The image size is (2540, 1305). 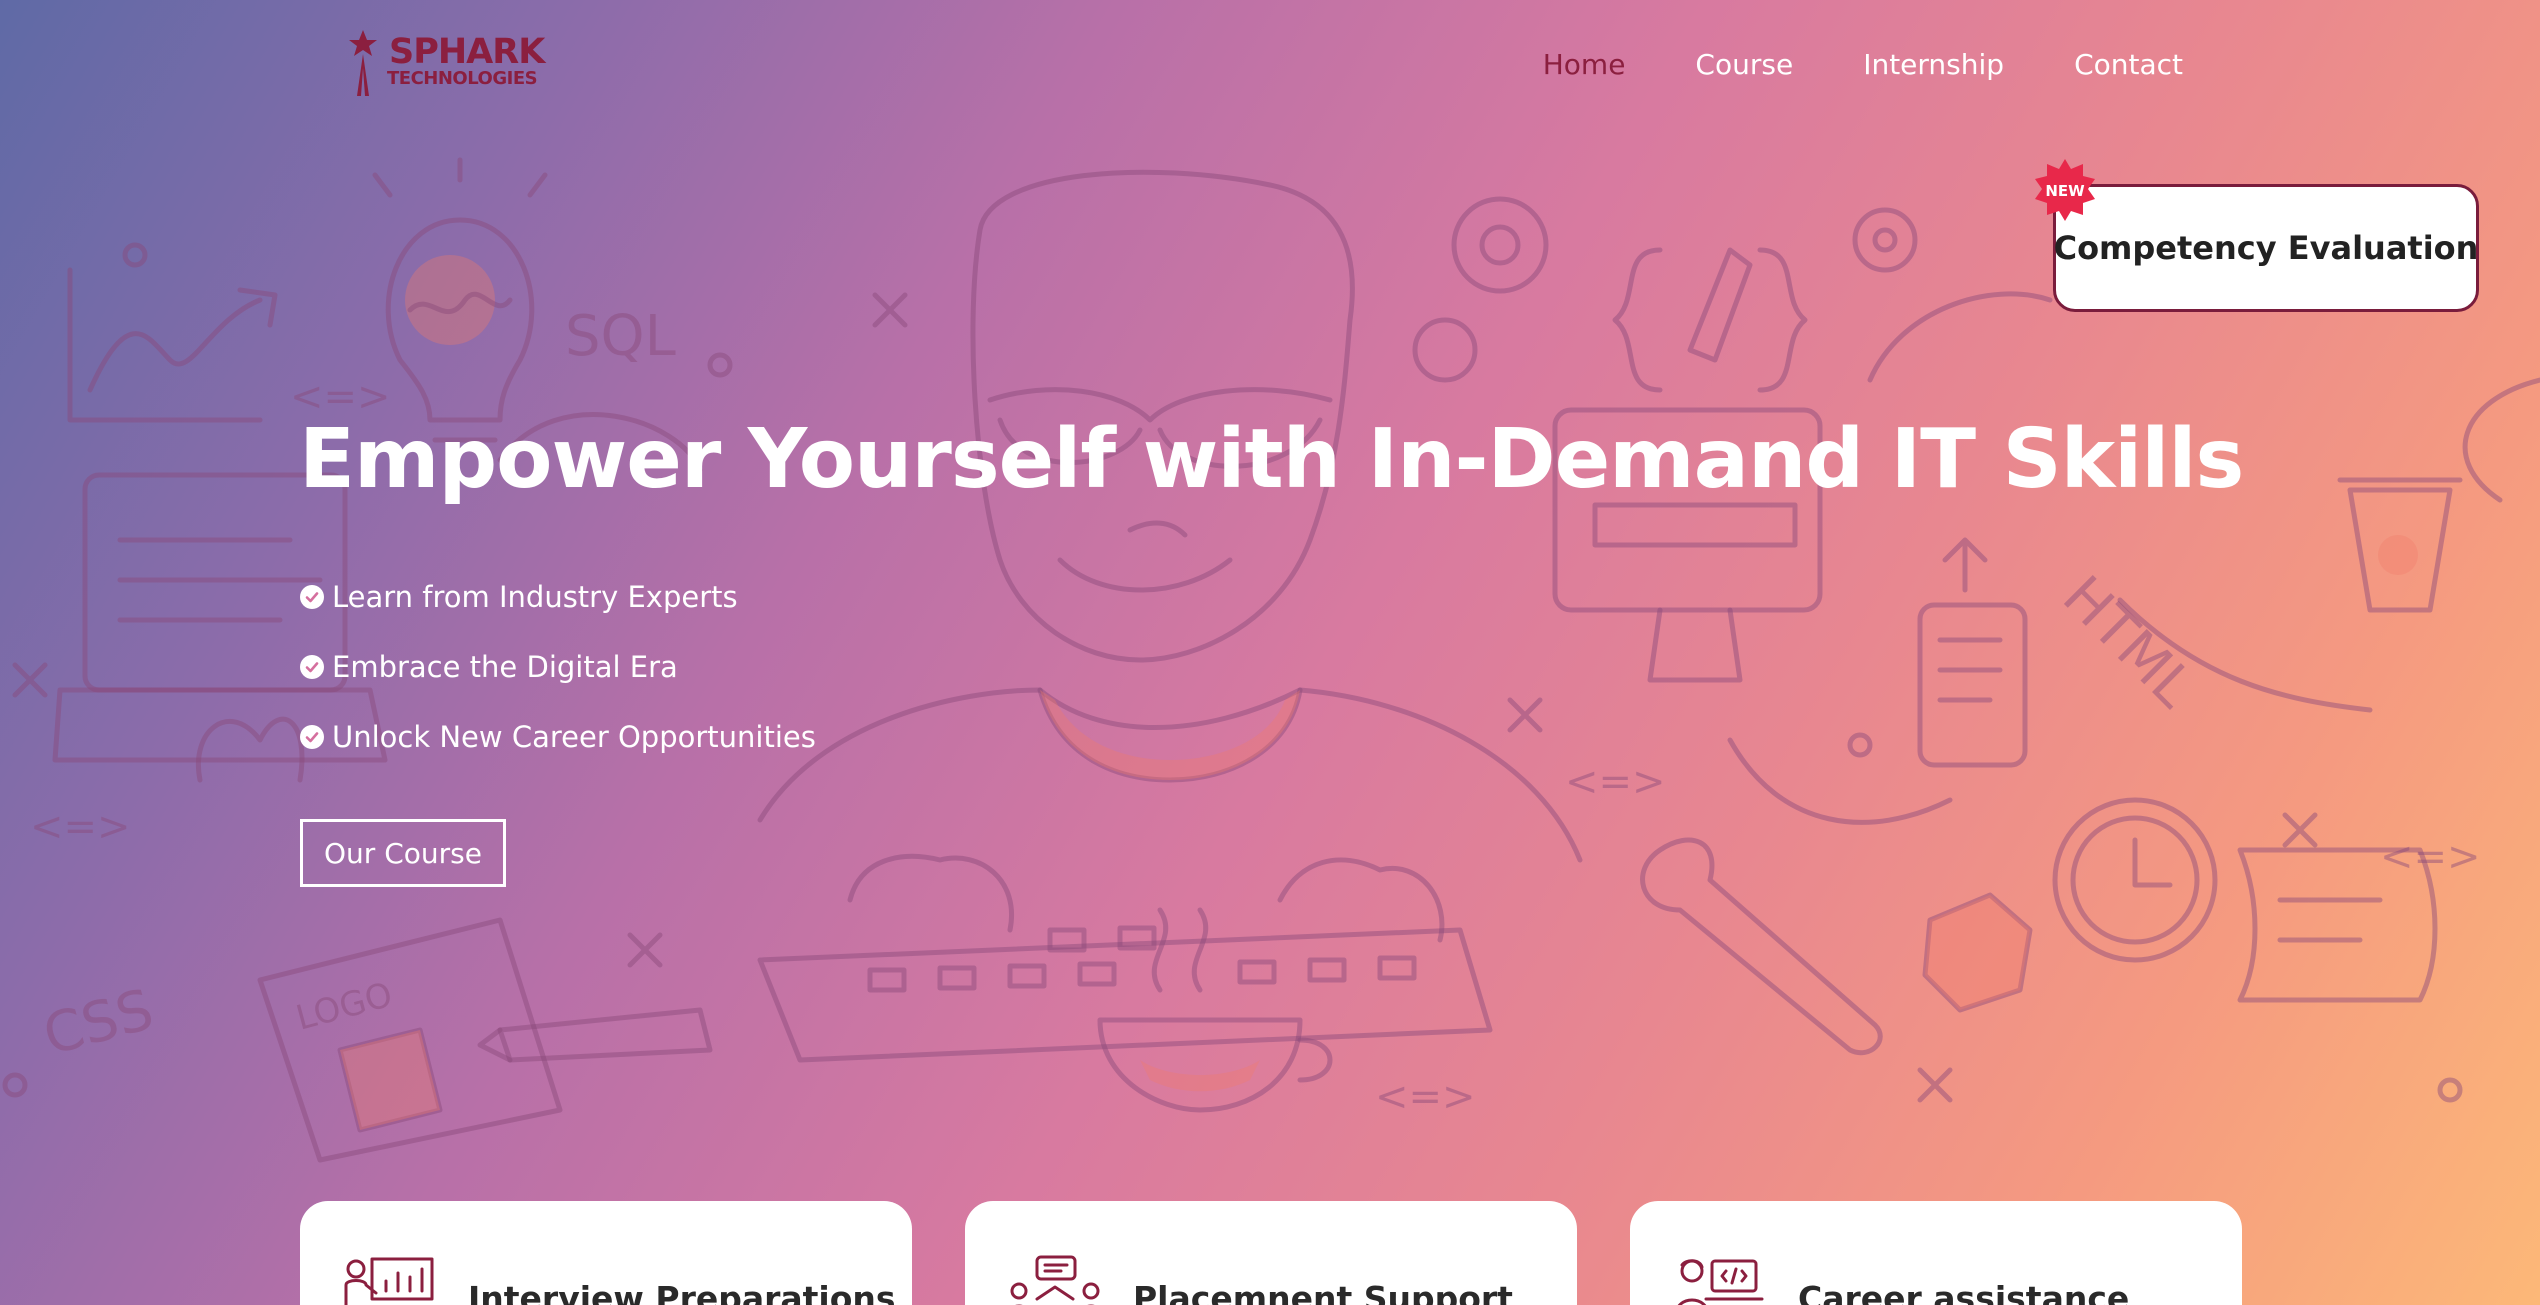 What do you see at coordinates (1271, 1253) in the screenshot?
I see `service-card-placement: Placemnent Support` at bounding box center [1271, 1253].